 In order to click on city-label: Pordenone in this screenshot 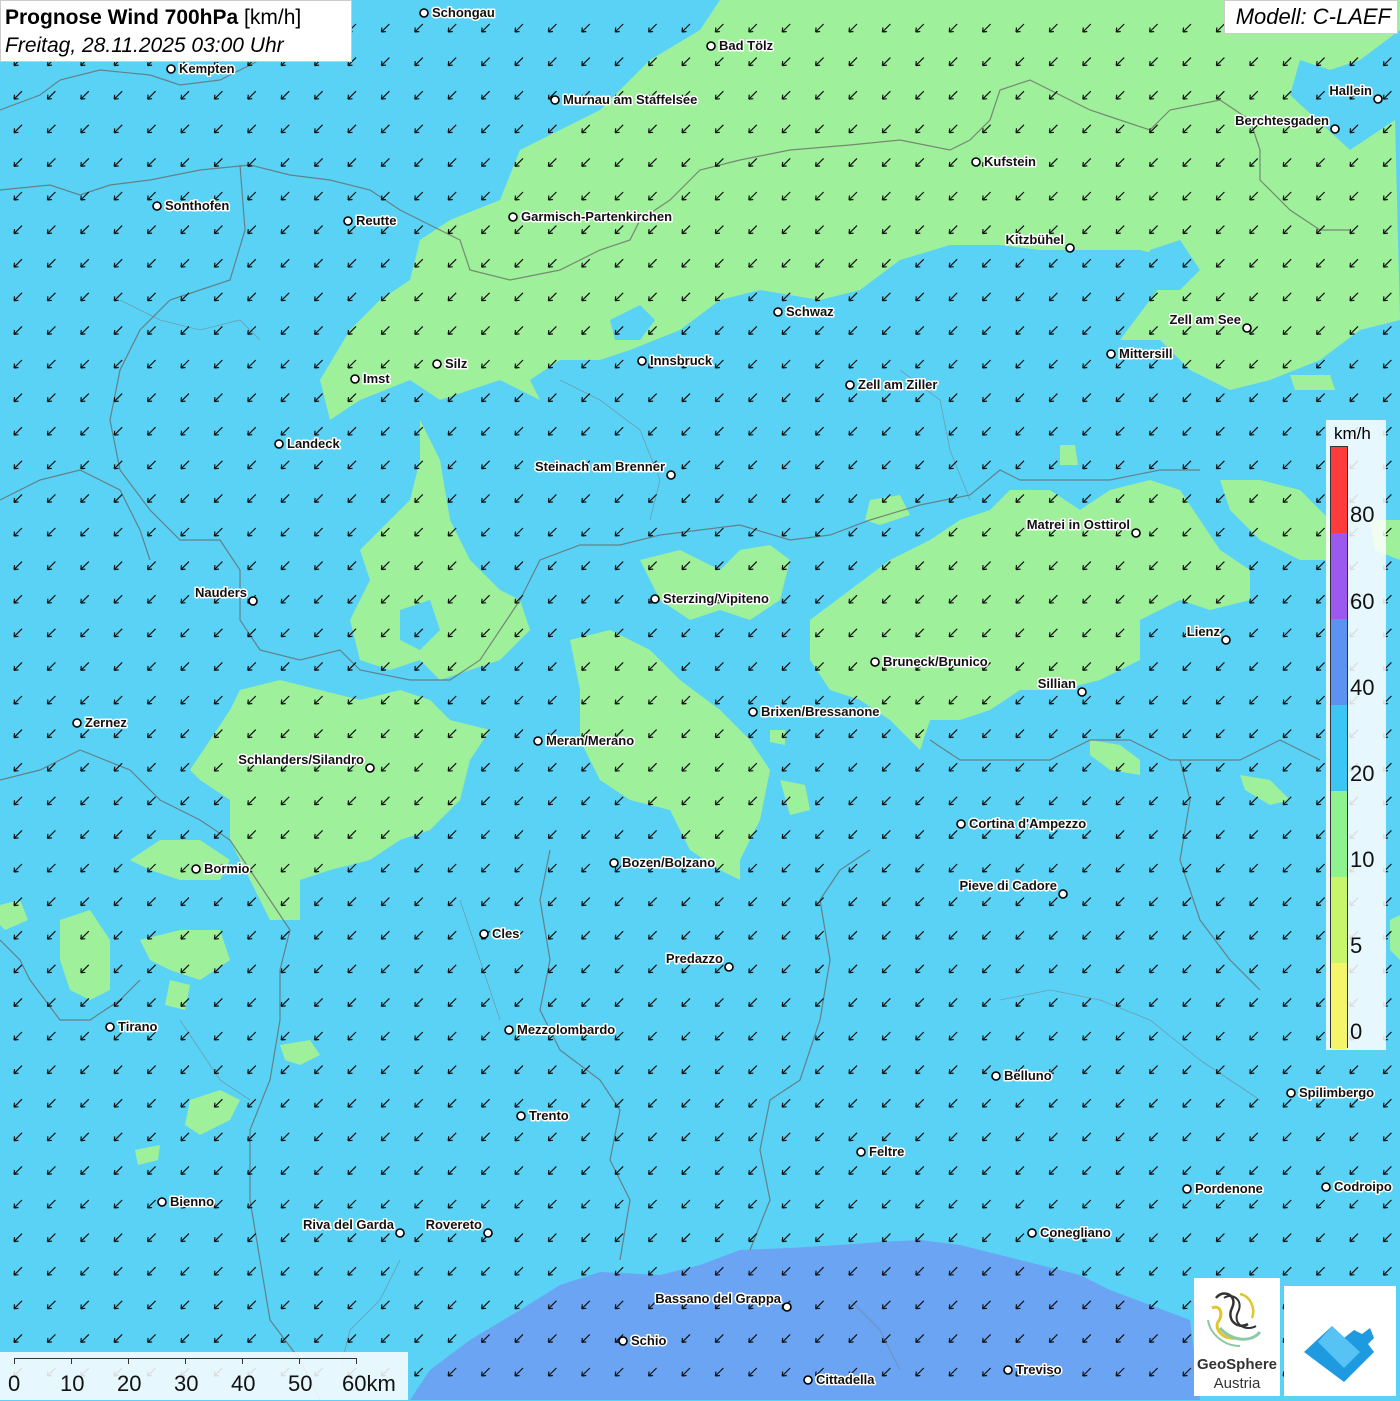, I will do `click(1229, 1188)`.